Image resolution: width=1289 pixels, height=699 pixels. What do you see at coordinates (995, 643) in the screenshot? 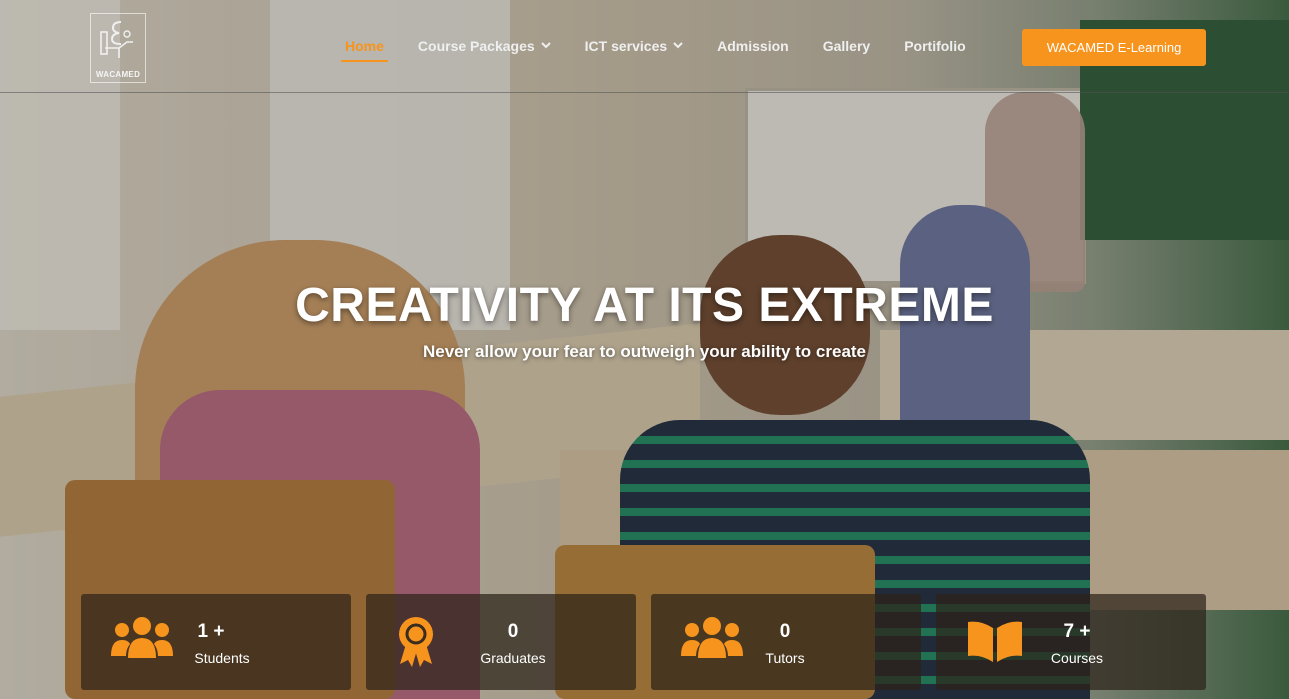
I see `book-icon` at bounding box center [995, 643].